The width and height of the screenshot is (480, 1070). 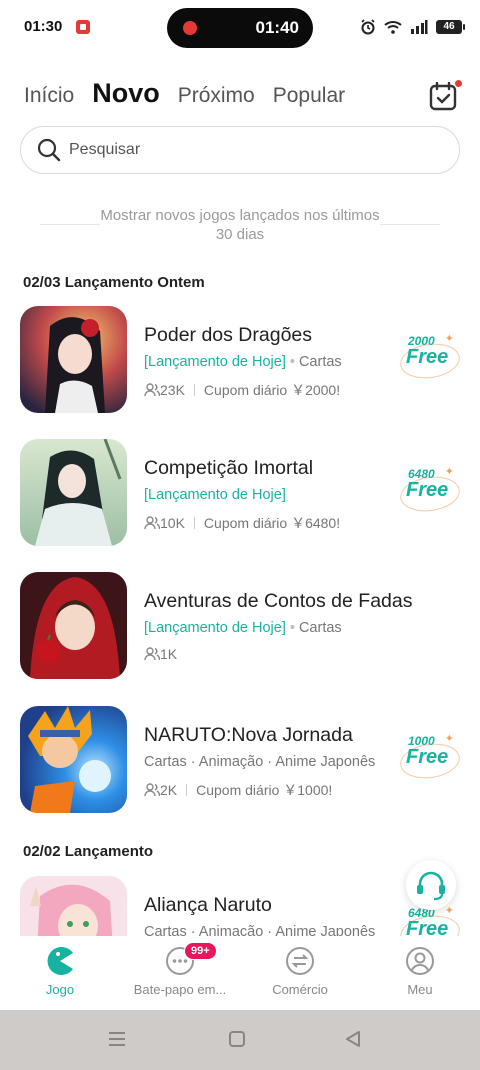 What do you see at coordinates (458, 83) in the screenshot?
I see `calendar-notification-dot` at bounding box center [458, 83].